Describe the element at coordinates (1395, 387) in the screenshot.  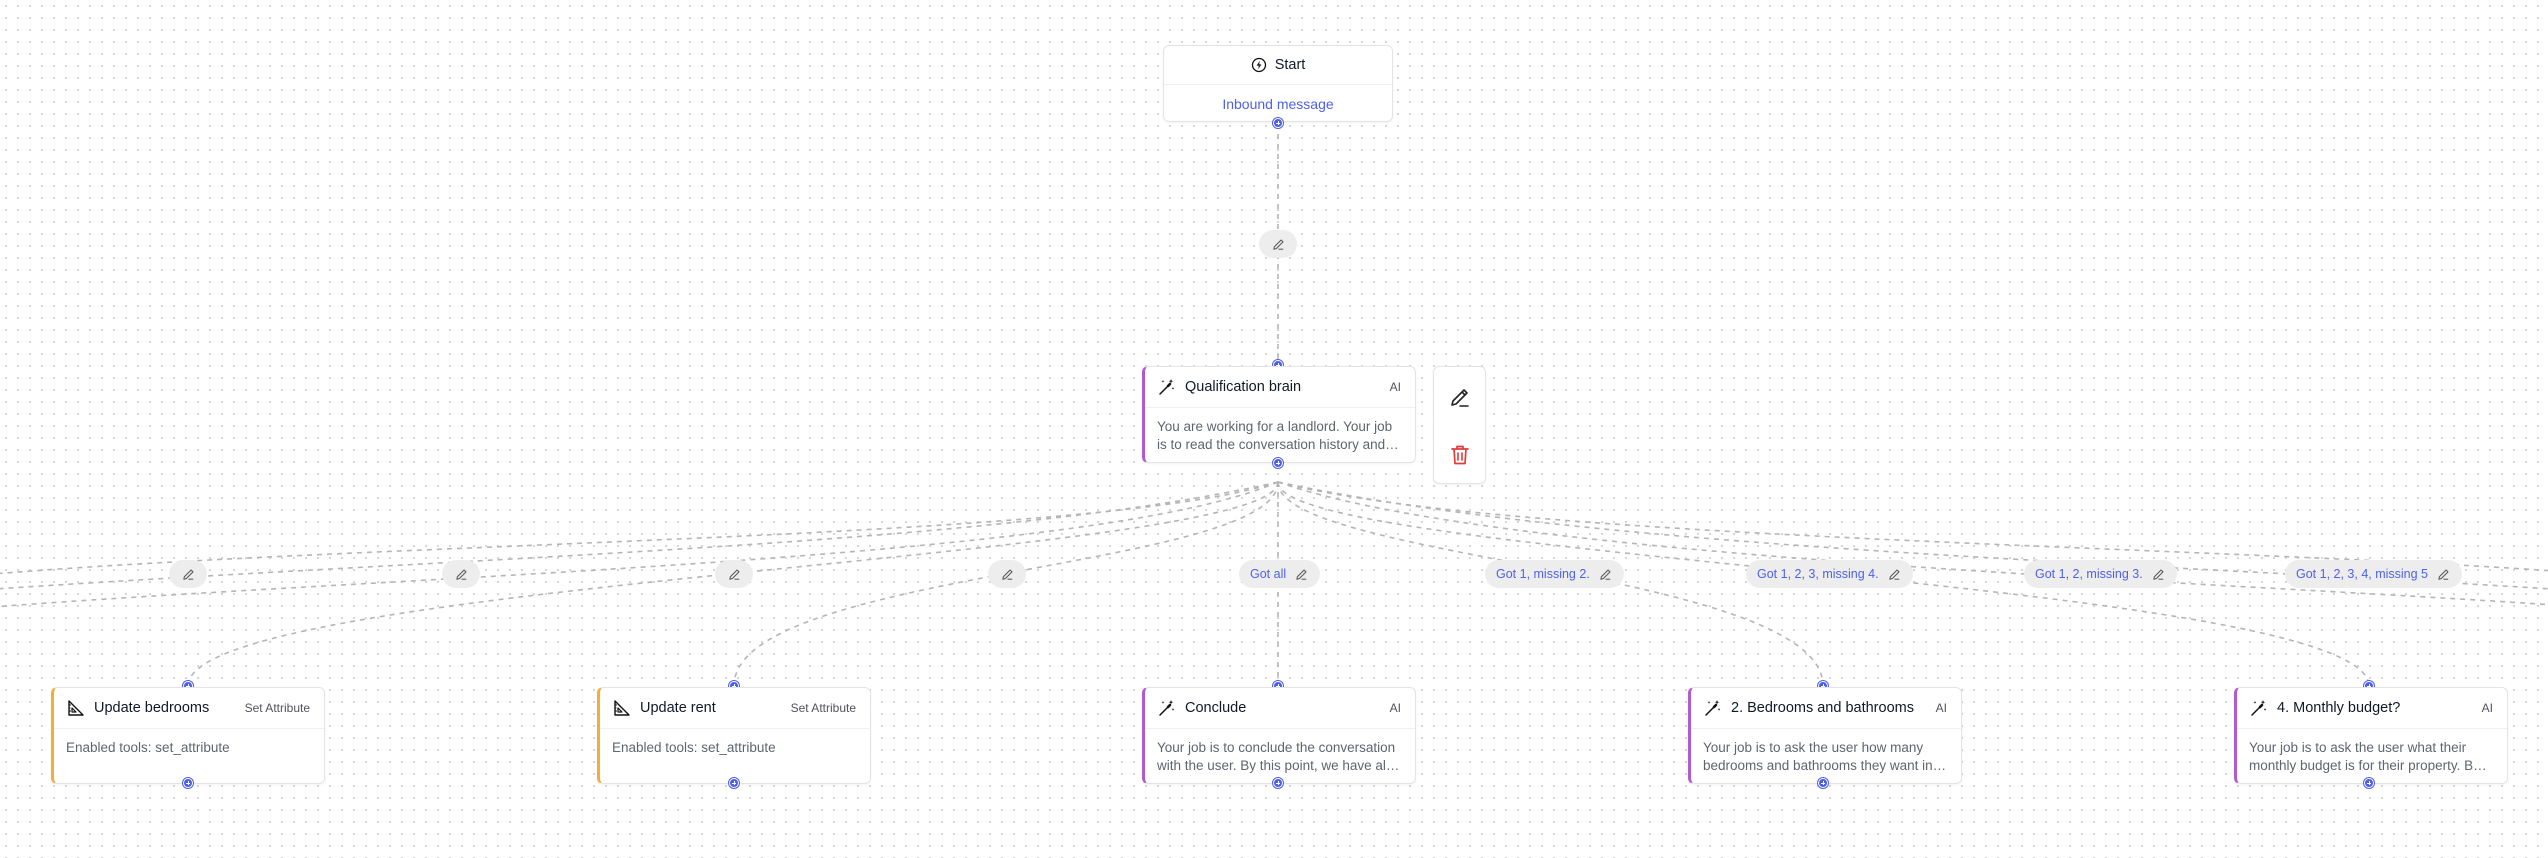
I see `brain-node-tag: AI` at that location.